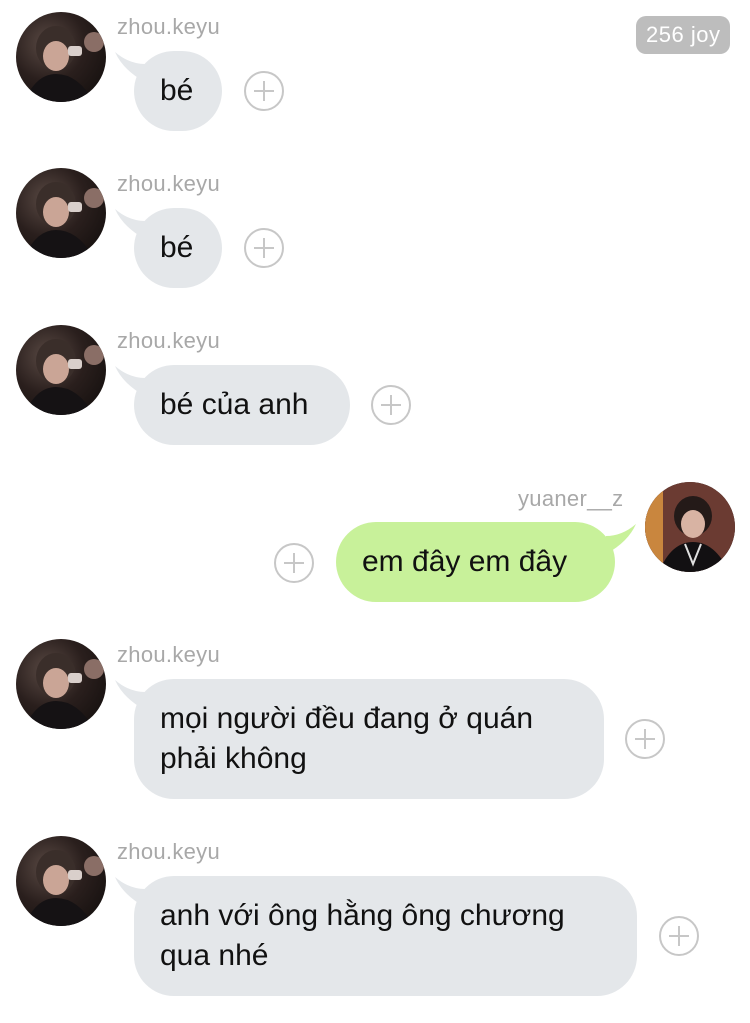 This screenshot has width=750, height=1023. What do you see at coordinates (571, 498) in the screenshot?
I see `sender-name: yuaner__z` at bounding box center [571, 498].